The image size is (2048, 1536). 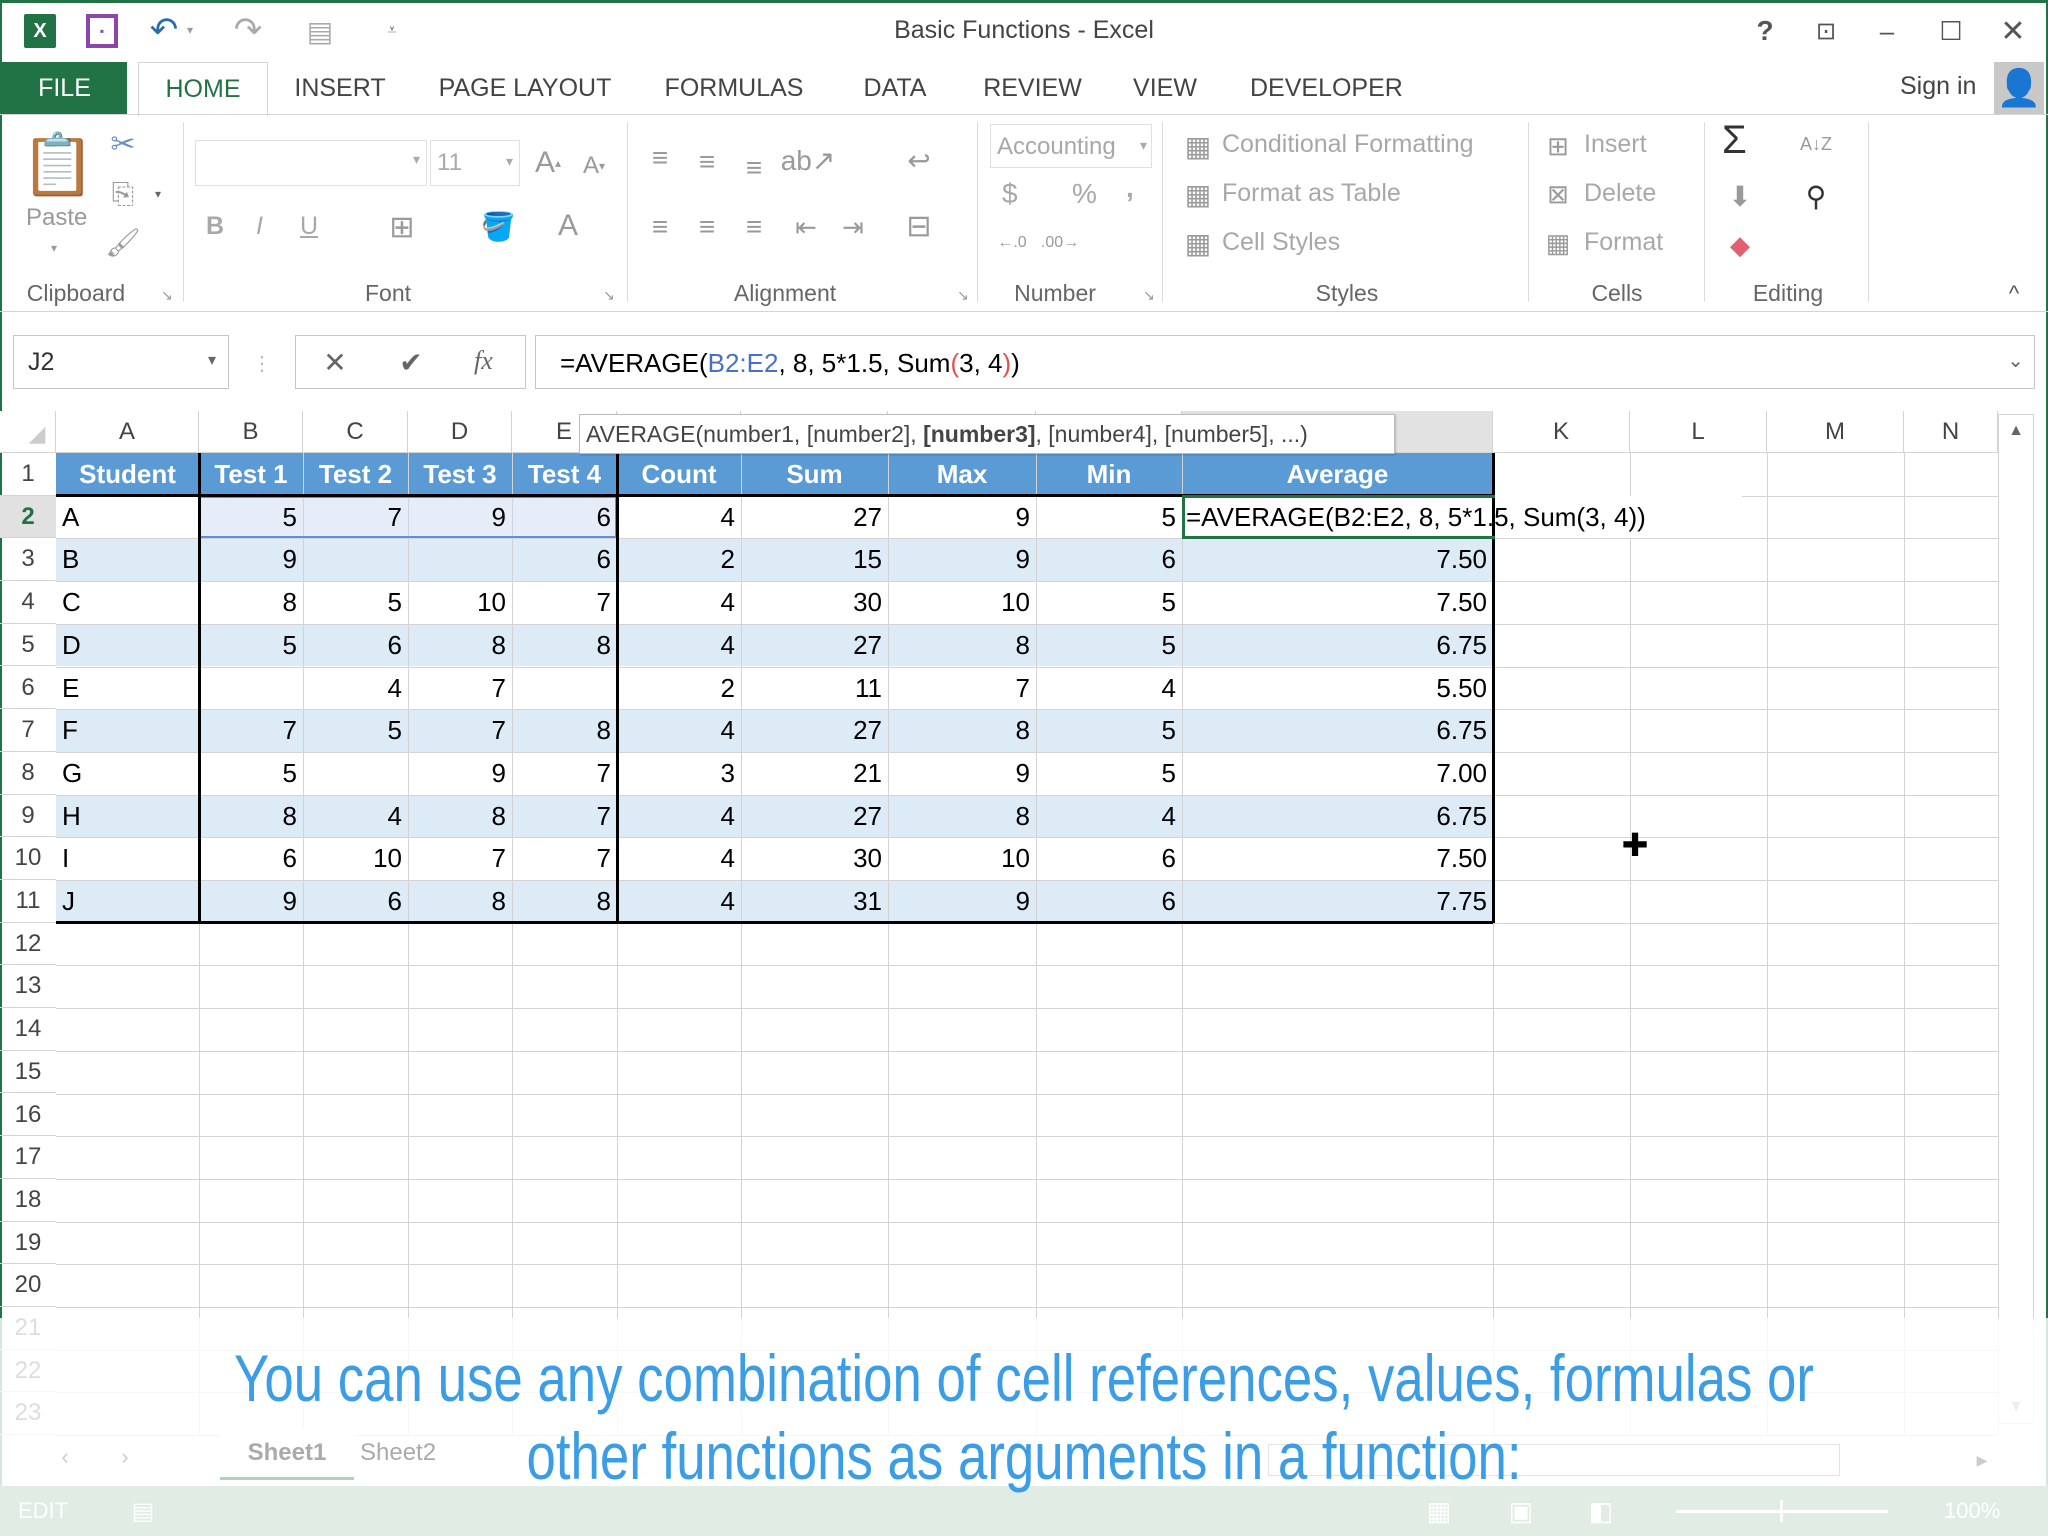 I want to click on row-header-8: 8, so click(x=28, y=773).